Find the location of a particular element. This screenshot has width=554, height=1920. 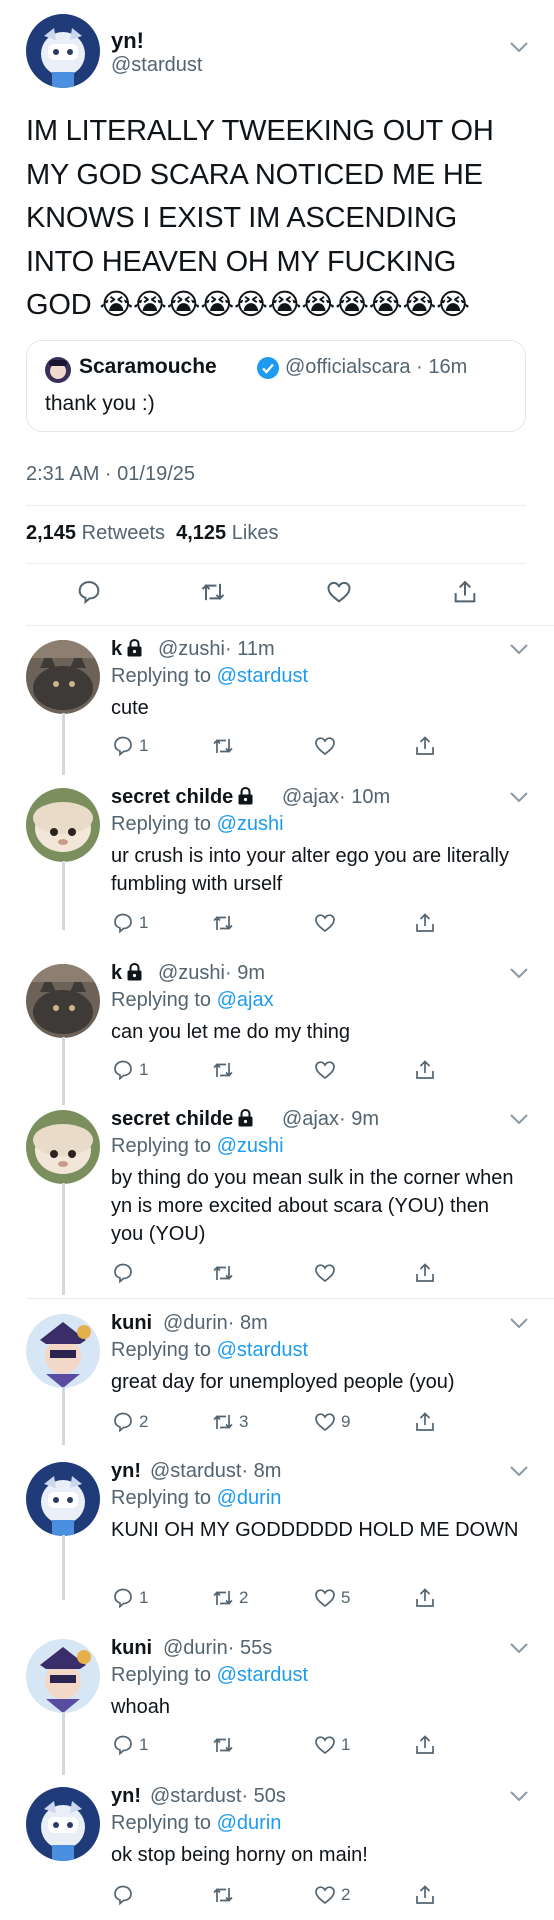

reply-time: · 55s is located at coordinates (250, 1648).